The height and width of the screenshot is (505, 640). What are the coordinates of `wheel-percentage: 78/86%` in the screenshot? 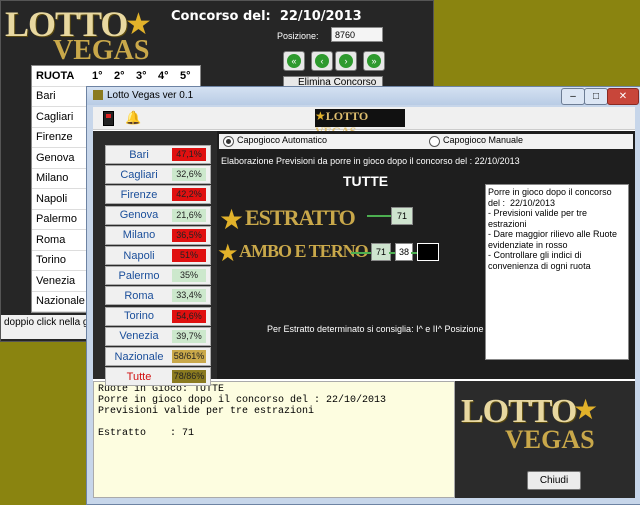 It's located at (189, 377).